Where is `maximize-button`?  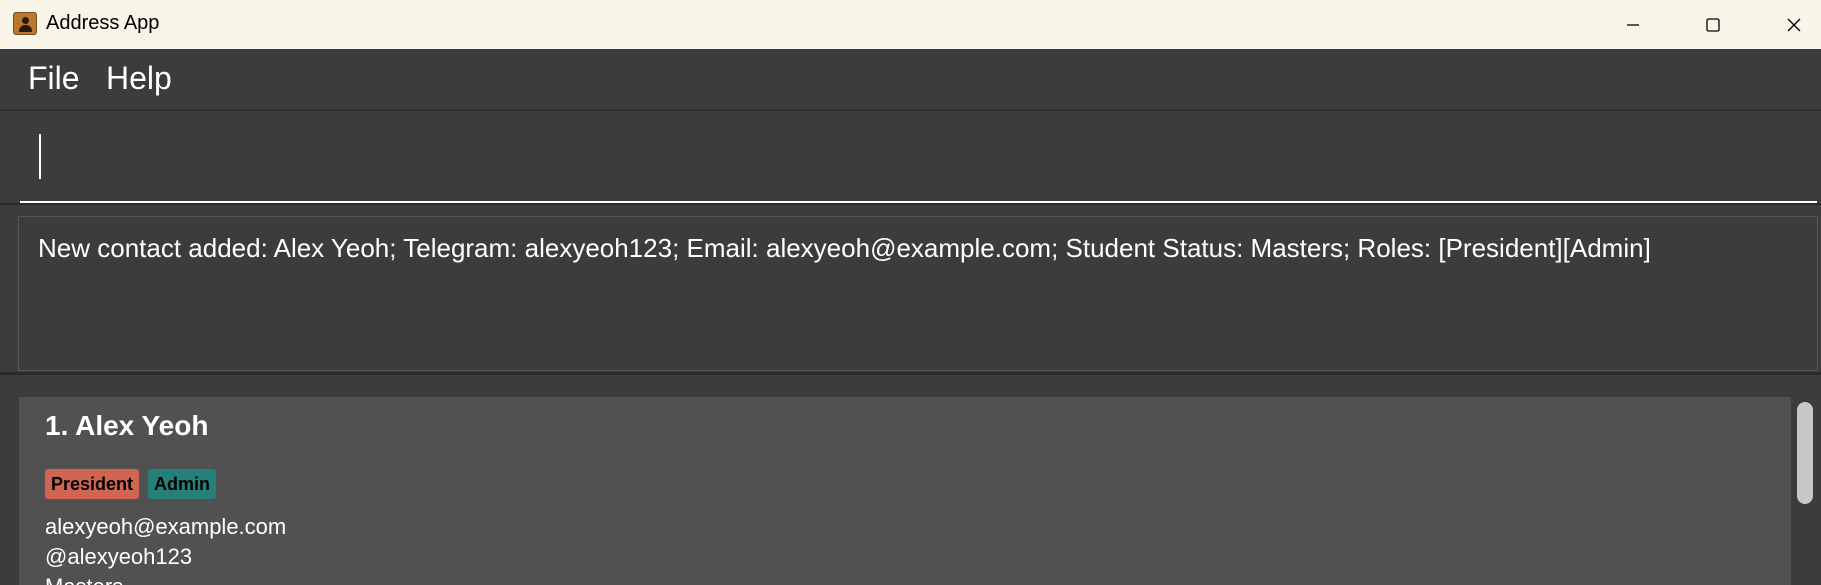
maximize-button is located at coordinates (1713, 24).